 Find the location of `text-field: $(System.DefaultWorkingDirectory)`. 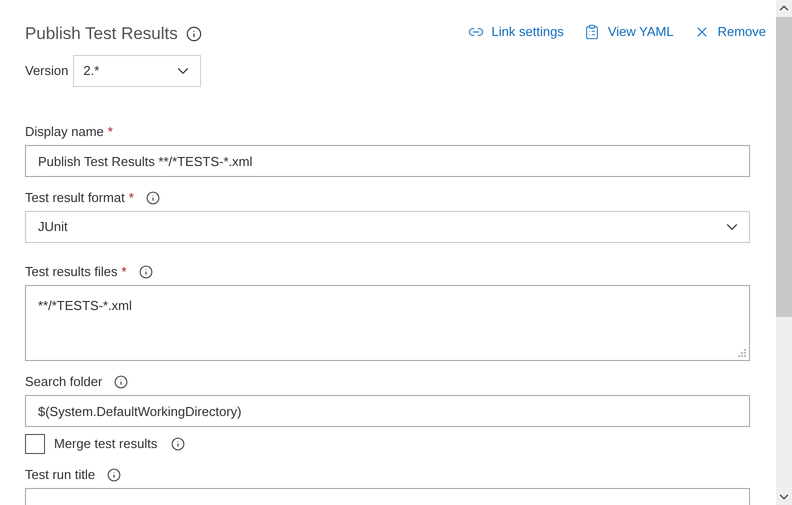

text-field: $(System.DefaultWorkingDirectory) is located at coordinates (387, 411).